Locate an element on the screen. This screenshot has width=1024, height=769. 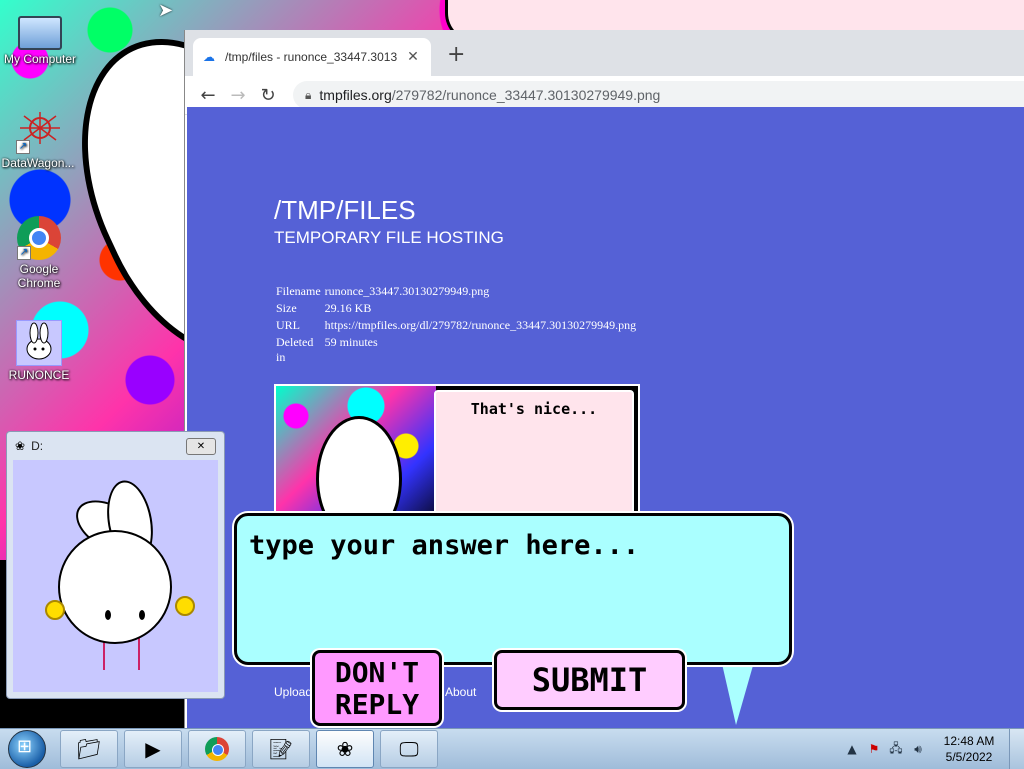
forward-arrow-icon: → is located at coordinates (238, 95).